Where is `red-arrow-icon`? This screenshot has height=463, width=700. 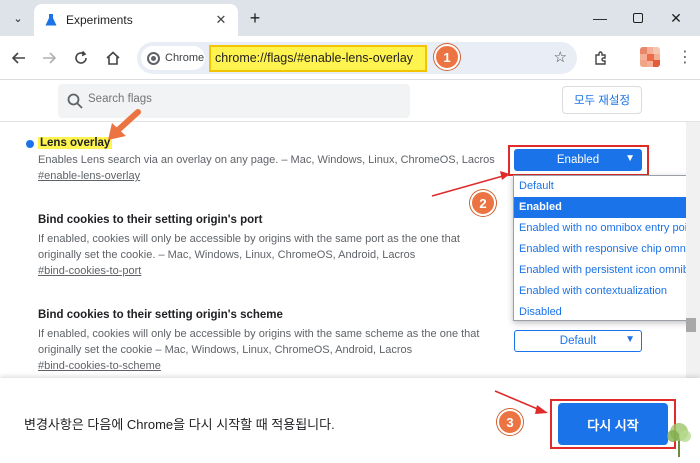
red-arrow-icon is located at coordinates (470, 184).